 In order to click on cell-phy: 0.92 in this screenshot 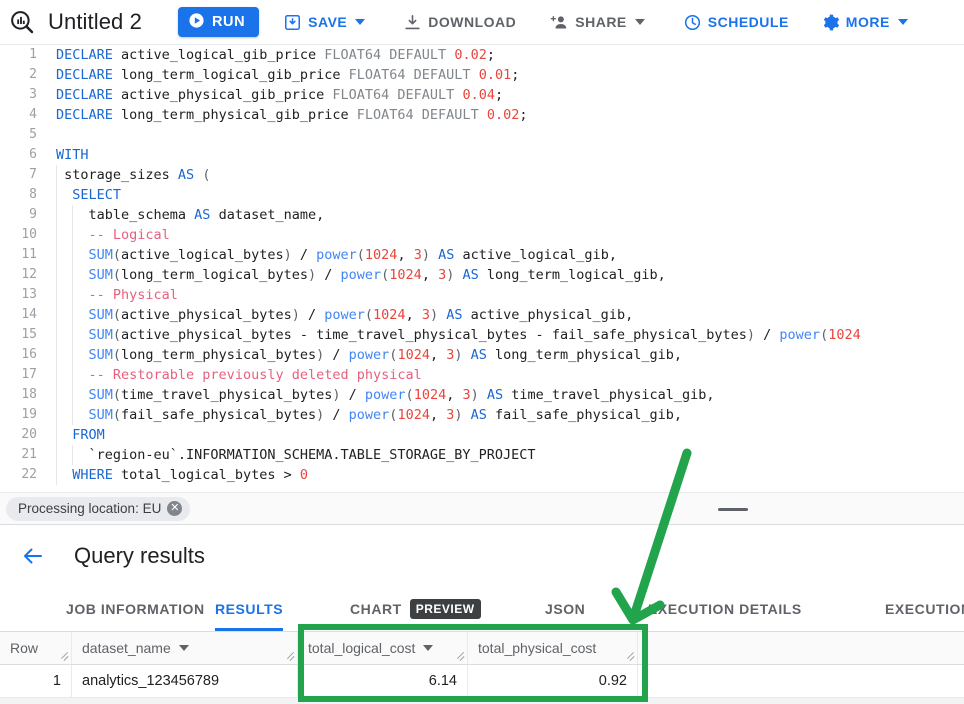, I will do `click(553, 681)`.